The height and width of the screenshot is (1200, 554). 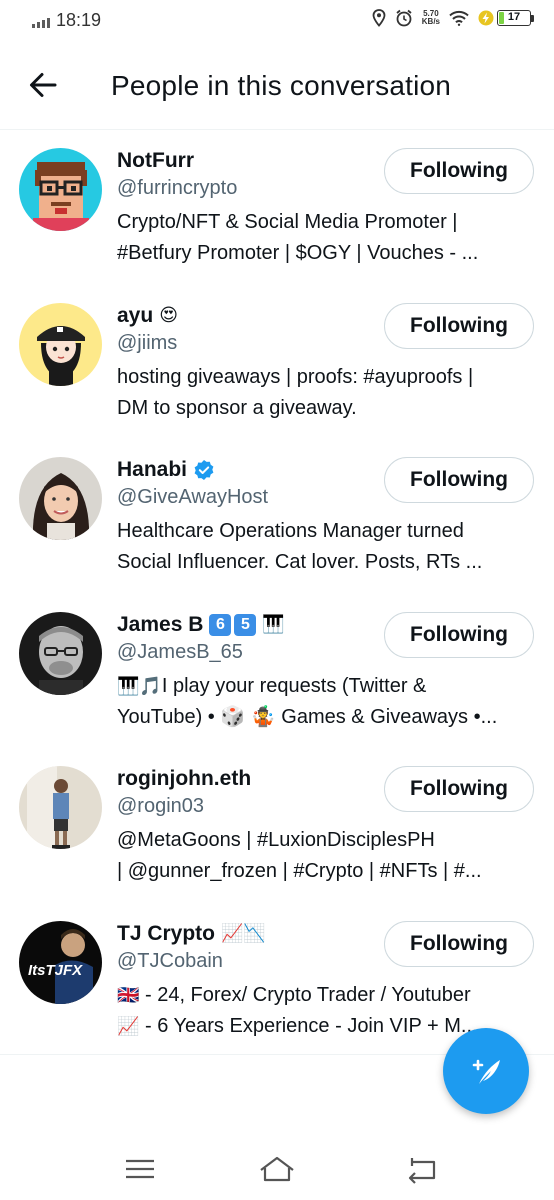 I want to click on uk-flag-icon: 🇬🇧, so click(x=128, y=995).